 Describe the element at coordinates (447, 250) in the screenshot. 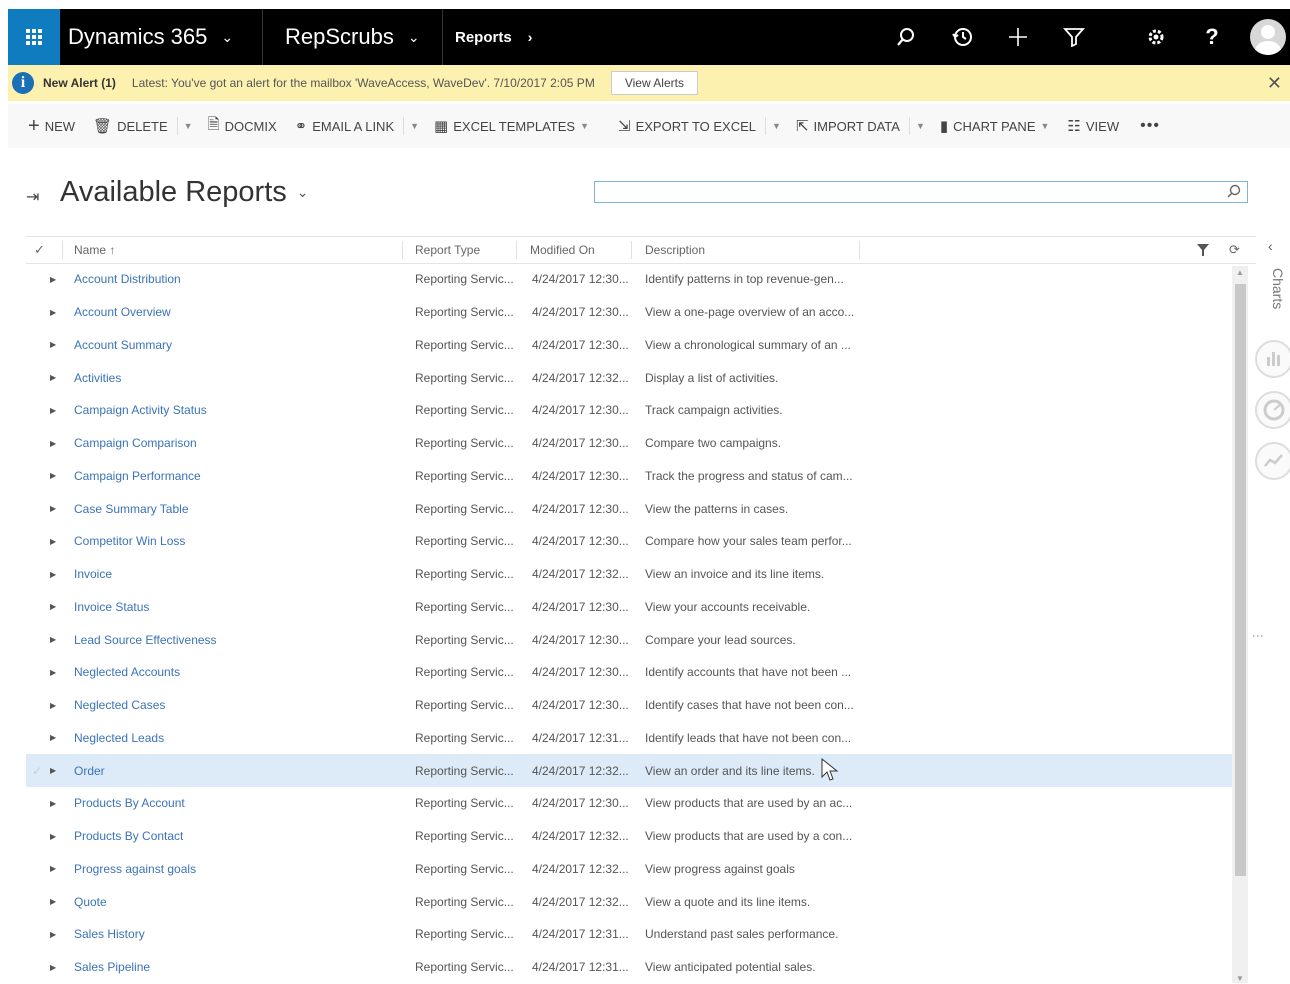

I see `column-header-report-type: Report Type` at that location.